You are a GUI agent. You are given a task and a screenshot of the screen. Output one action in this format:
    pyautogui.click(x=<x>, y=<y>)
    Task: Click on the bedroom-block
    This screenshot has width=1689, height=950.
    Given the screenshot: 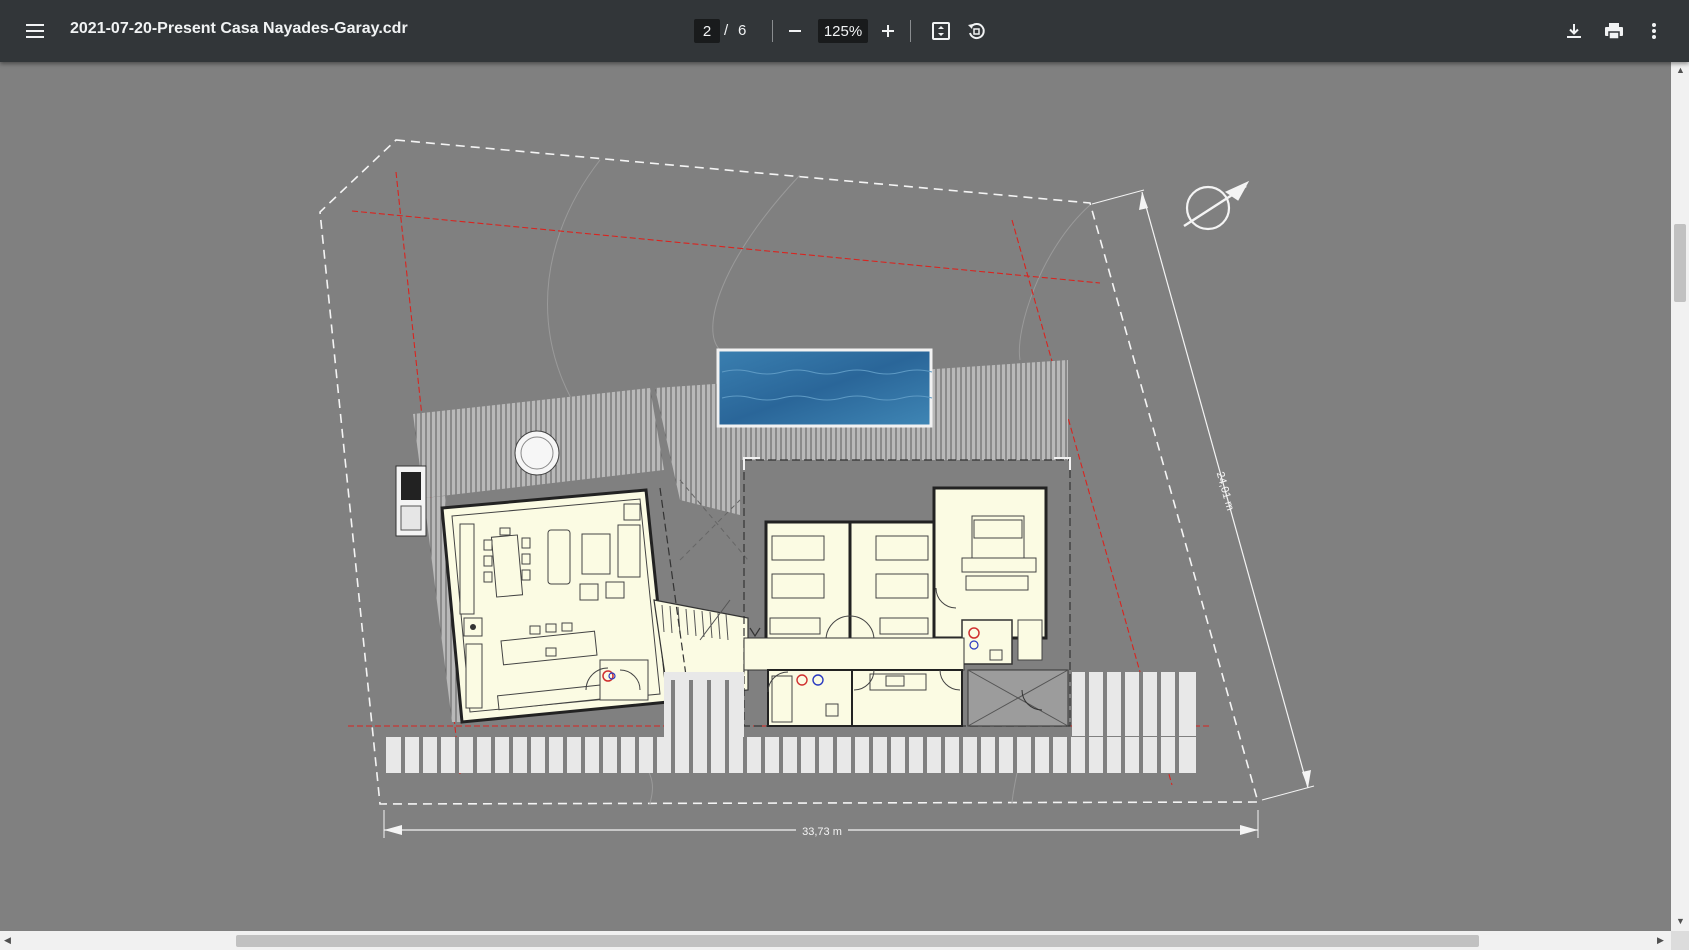 What is the action you would take?
    pyautogui.click(x=895, y=592)
    